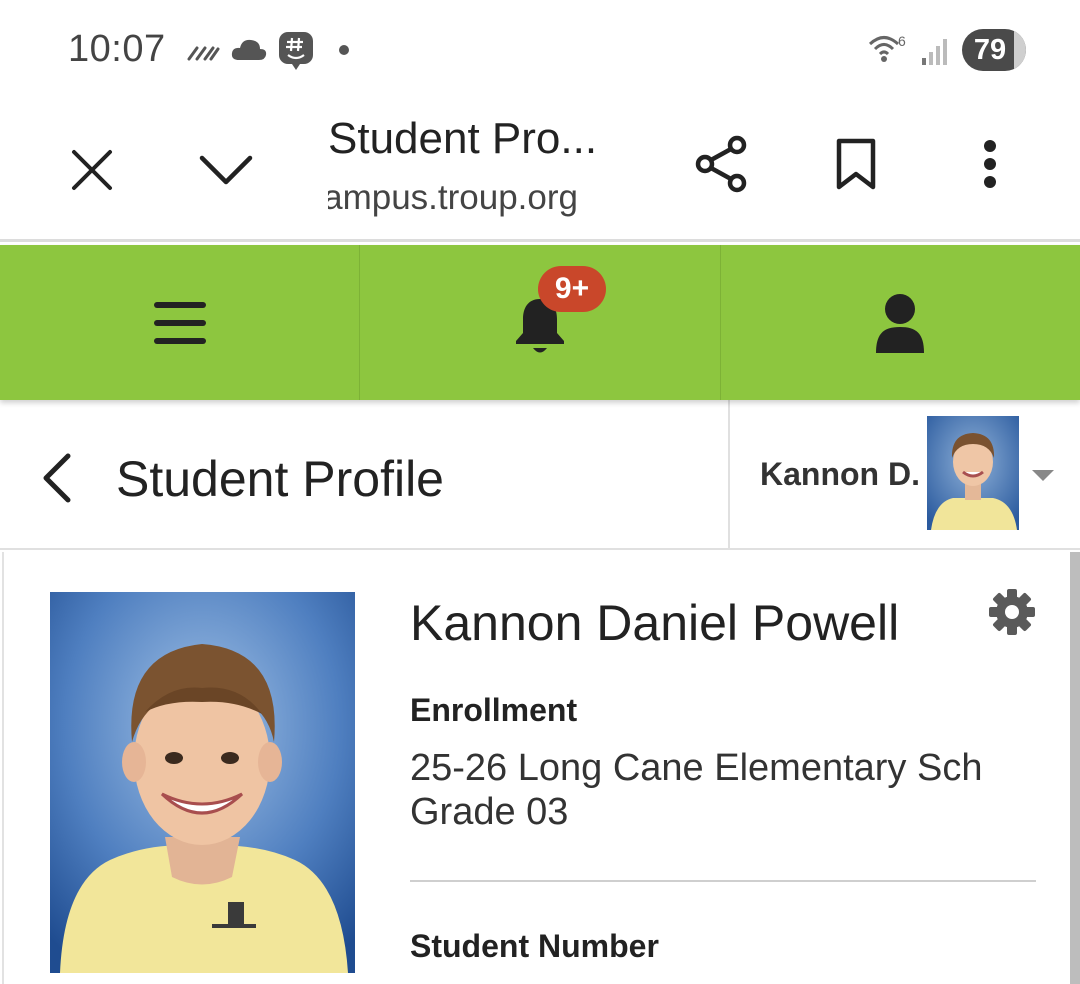 The height and width of the screenshot is (984, 1080). I want to click on browser-toolbar: Student Pro... campus.troup.org, so click(540, 171).